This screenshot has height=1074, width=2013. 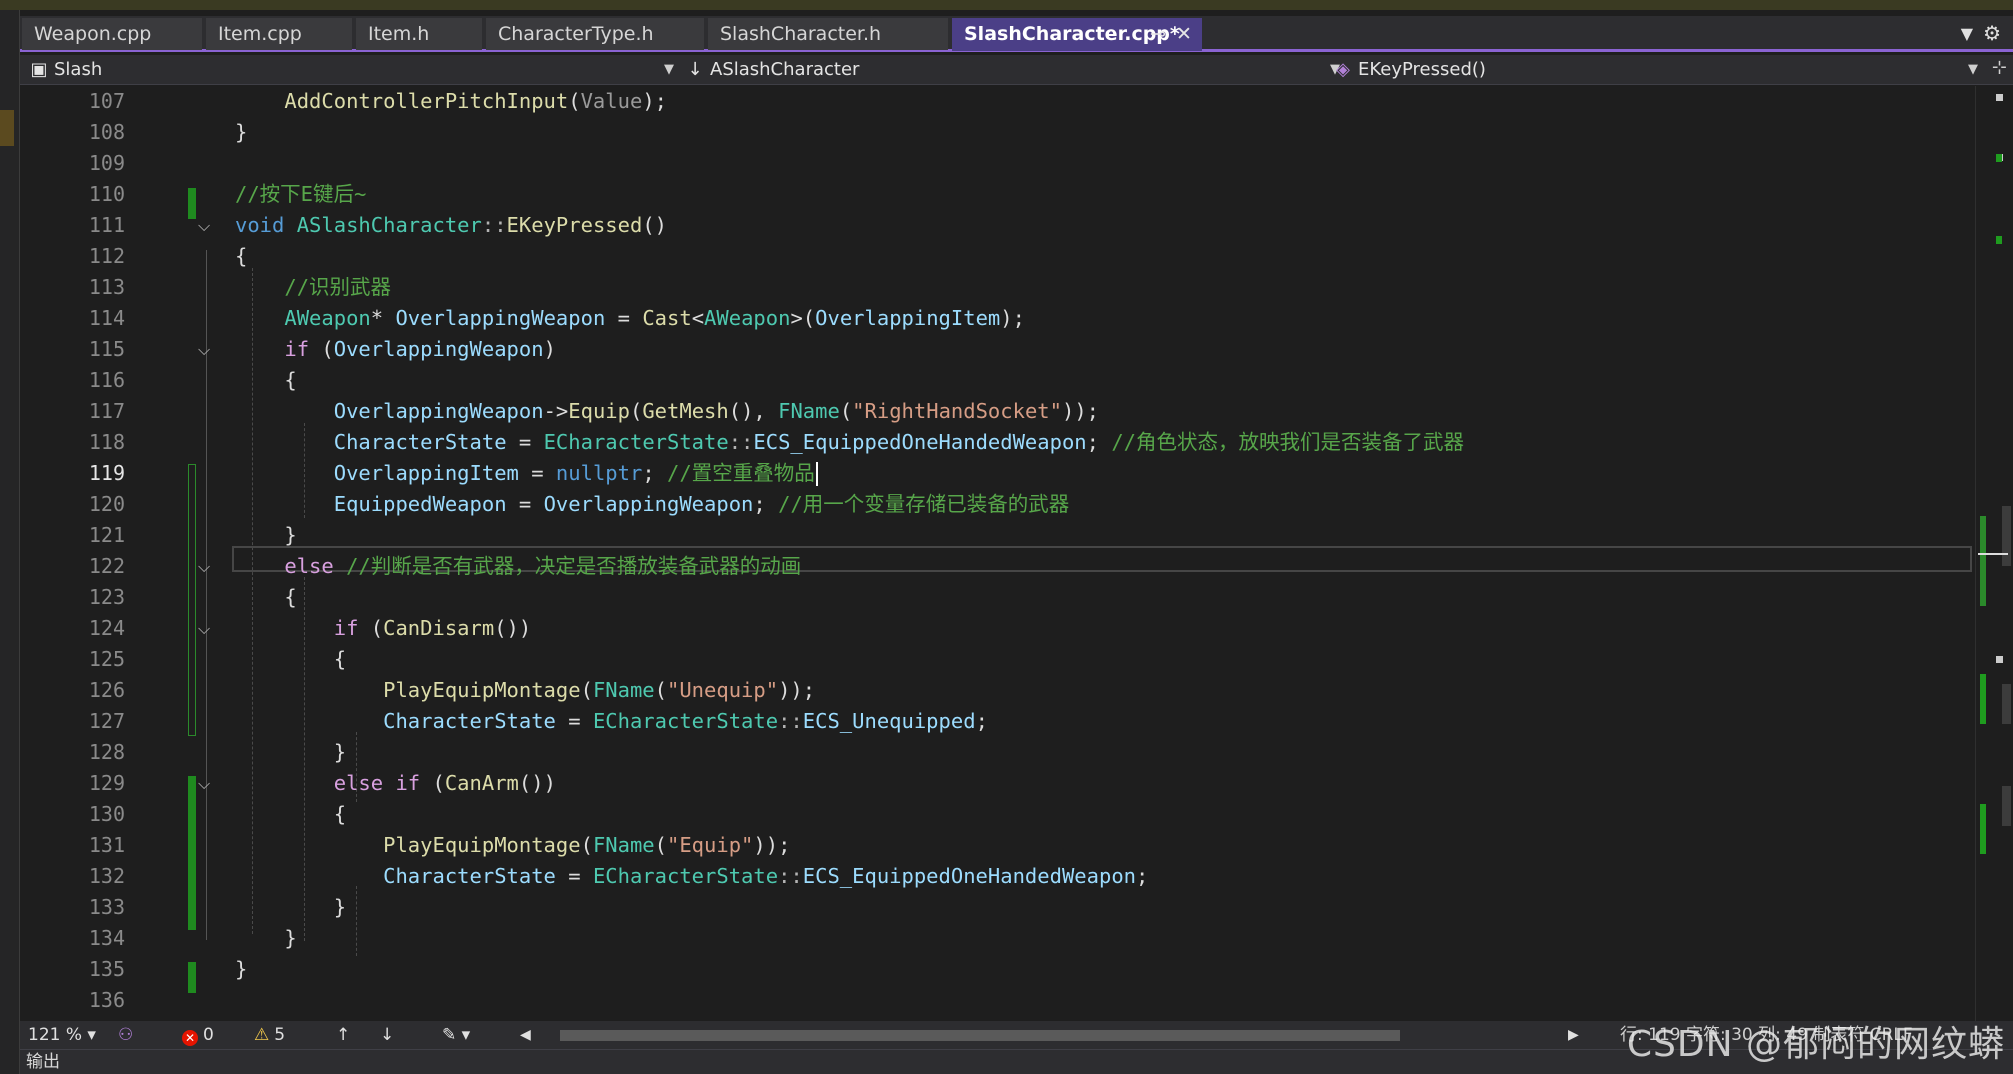 What do you see at coordinates (1158, 34) in the screenshot?
I see `pin-icon: ⊸` at bounding box center [1158, 34].